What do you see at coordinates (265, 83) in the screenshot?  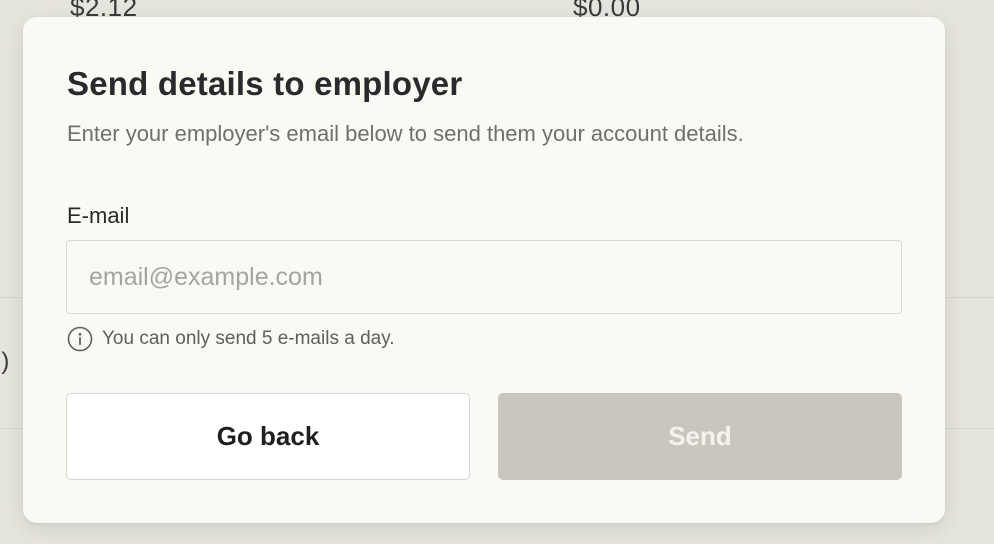 I see `modal-title: Send details to employer` at bounding box center [265, 83].